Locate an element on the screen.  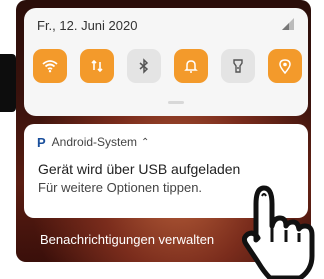
tile-bluetooth is located at coordinates (144, 66).